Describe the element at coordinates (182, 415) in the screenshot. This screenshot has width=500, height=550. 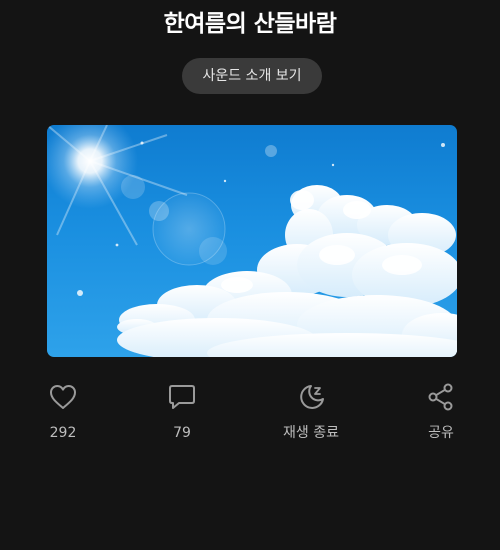
I see `comment-button: 79` at that location.